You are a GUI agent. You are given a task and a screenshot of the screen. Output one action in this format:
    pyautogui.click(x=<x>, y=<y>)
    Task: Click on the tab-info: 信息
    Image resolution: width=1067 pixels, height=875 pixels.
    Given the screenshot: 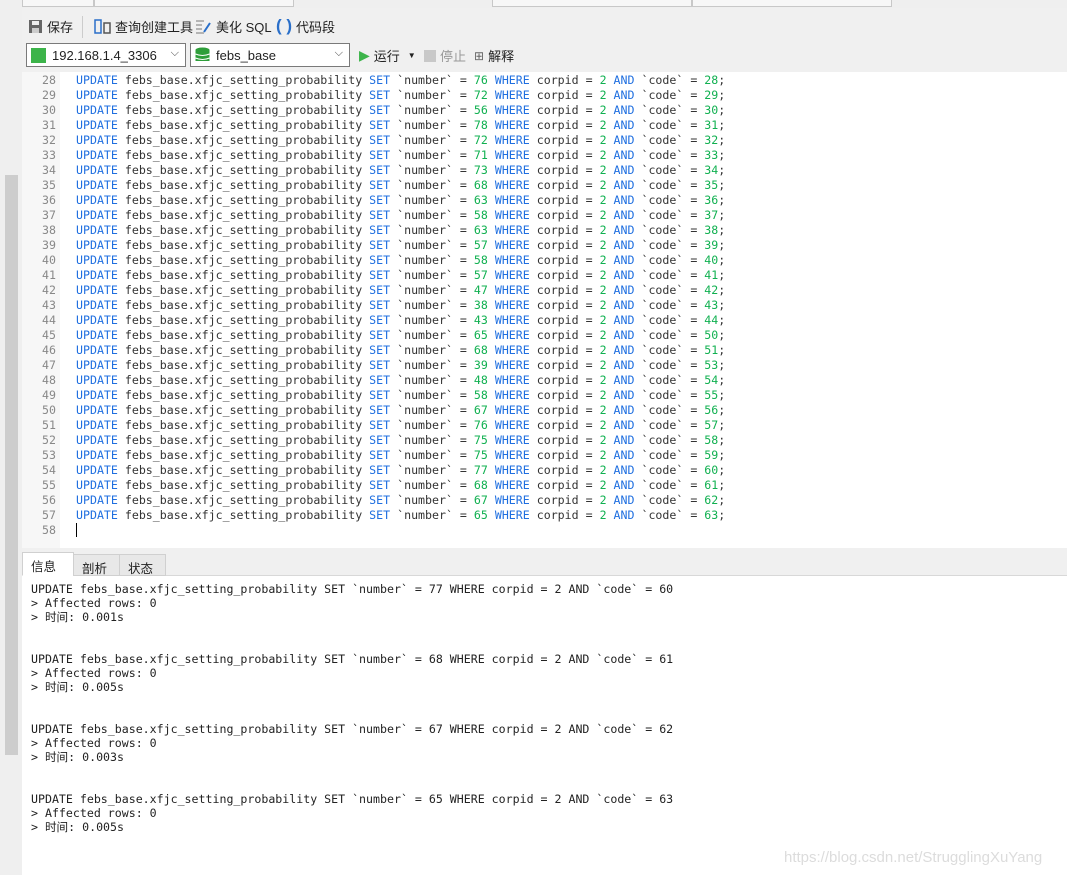 What is the action you would take?
    pyautogui.click(x=48, y=564)
    